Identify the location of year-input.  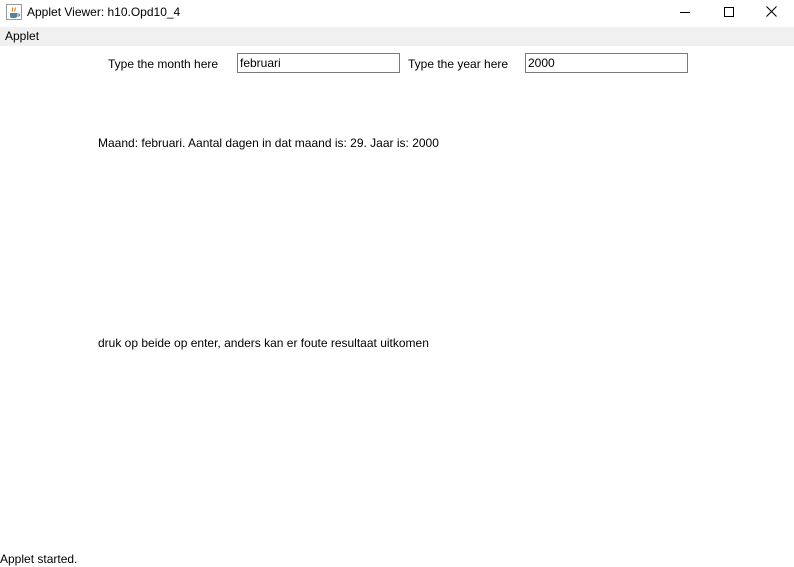
(606, 63).